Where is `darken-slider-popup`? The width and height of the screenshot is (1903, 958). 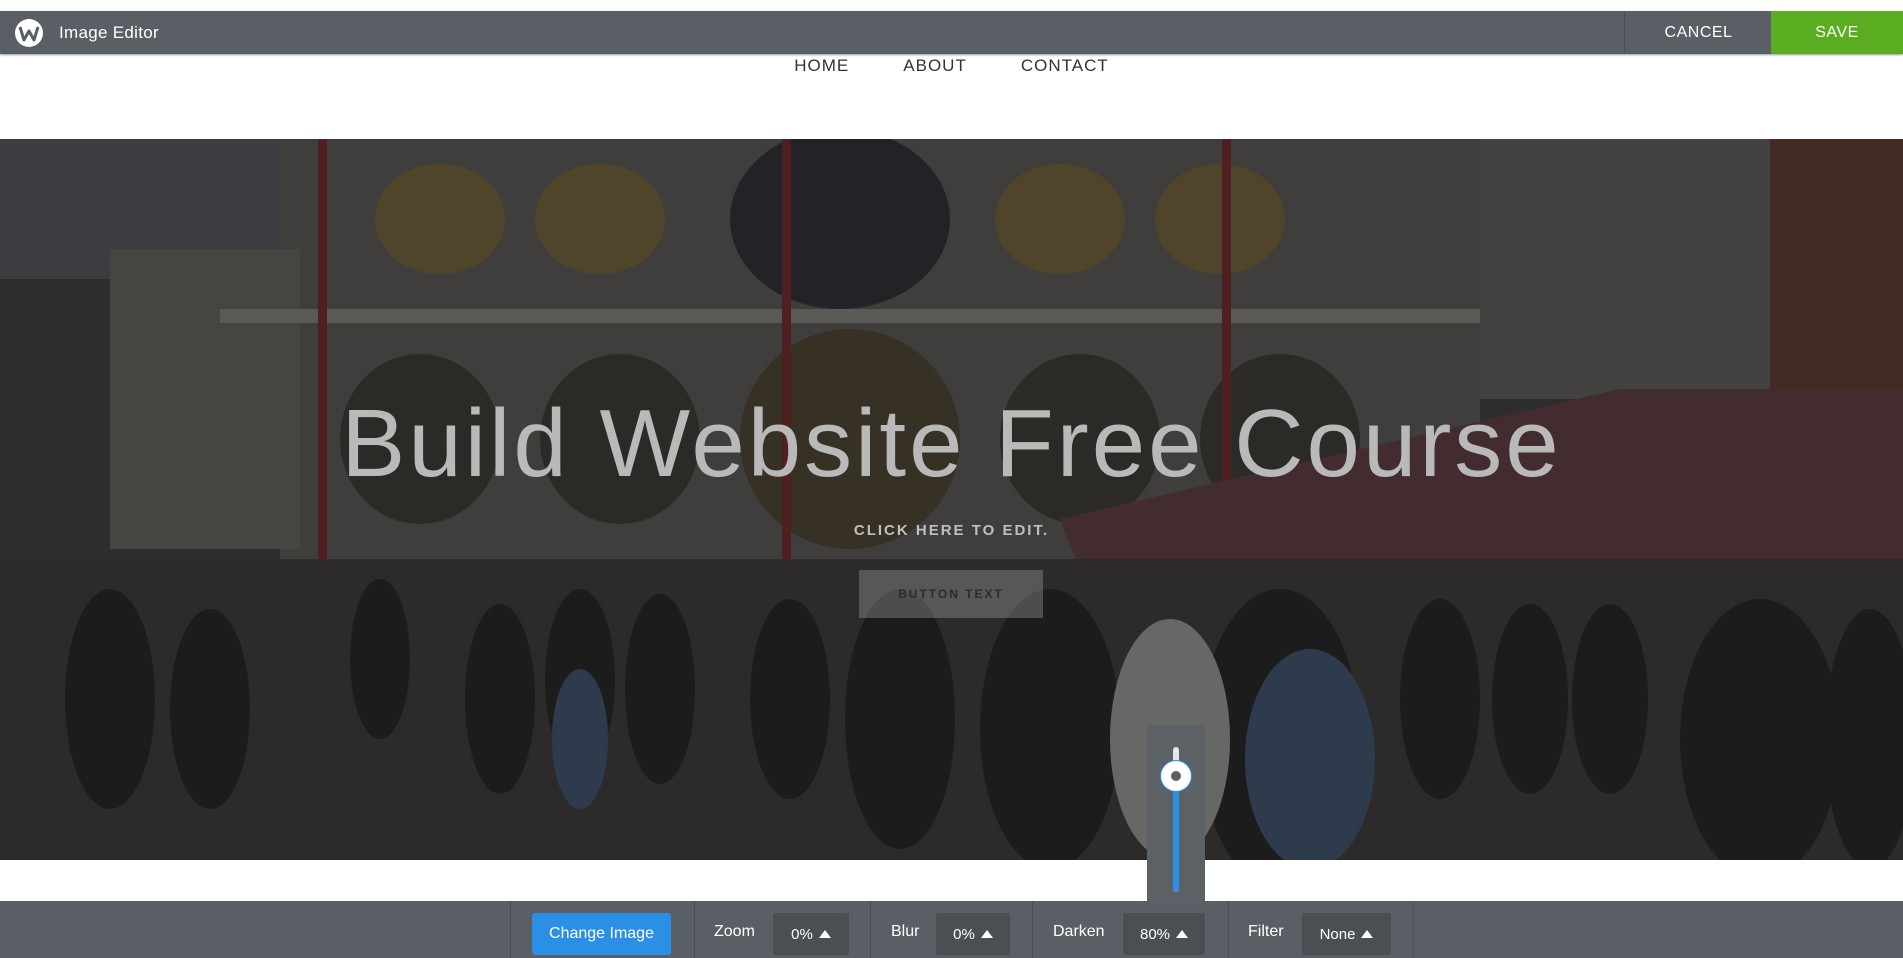
darken-slider-popup is located at coordinates (1176, 820).